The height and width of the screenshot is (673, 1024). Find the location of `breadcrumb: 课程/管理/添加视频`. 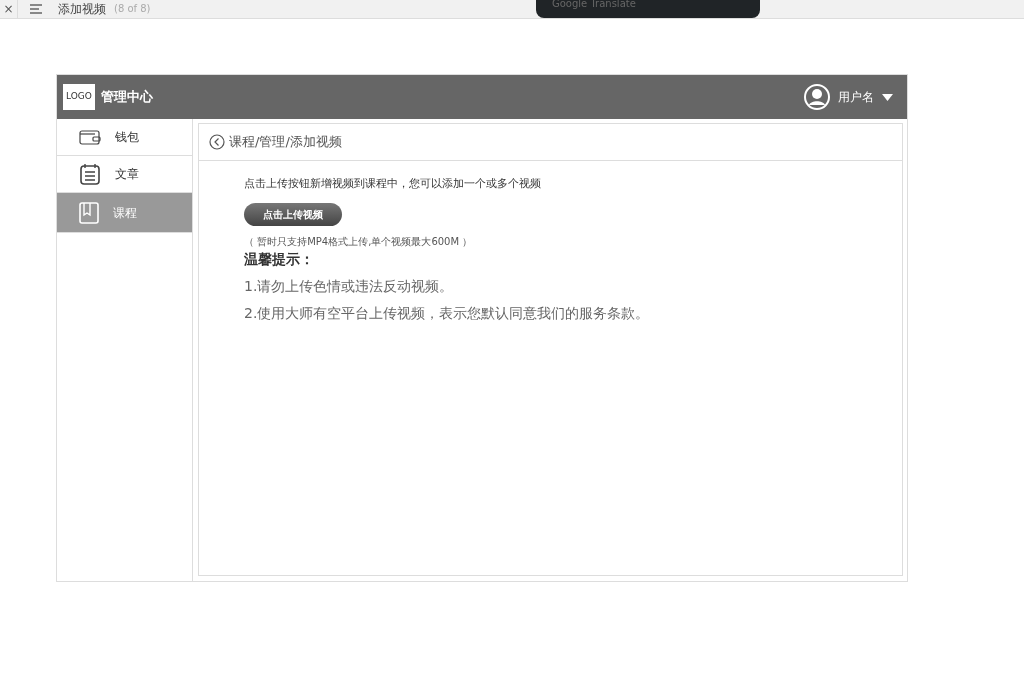

breadcrumb: 课程/管理/添加视频 is located at coordinates (285, 142).